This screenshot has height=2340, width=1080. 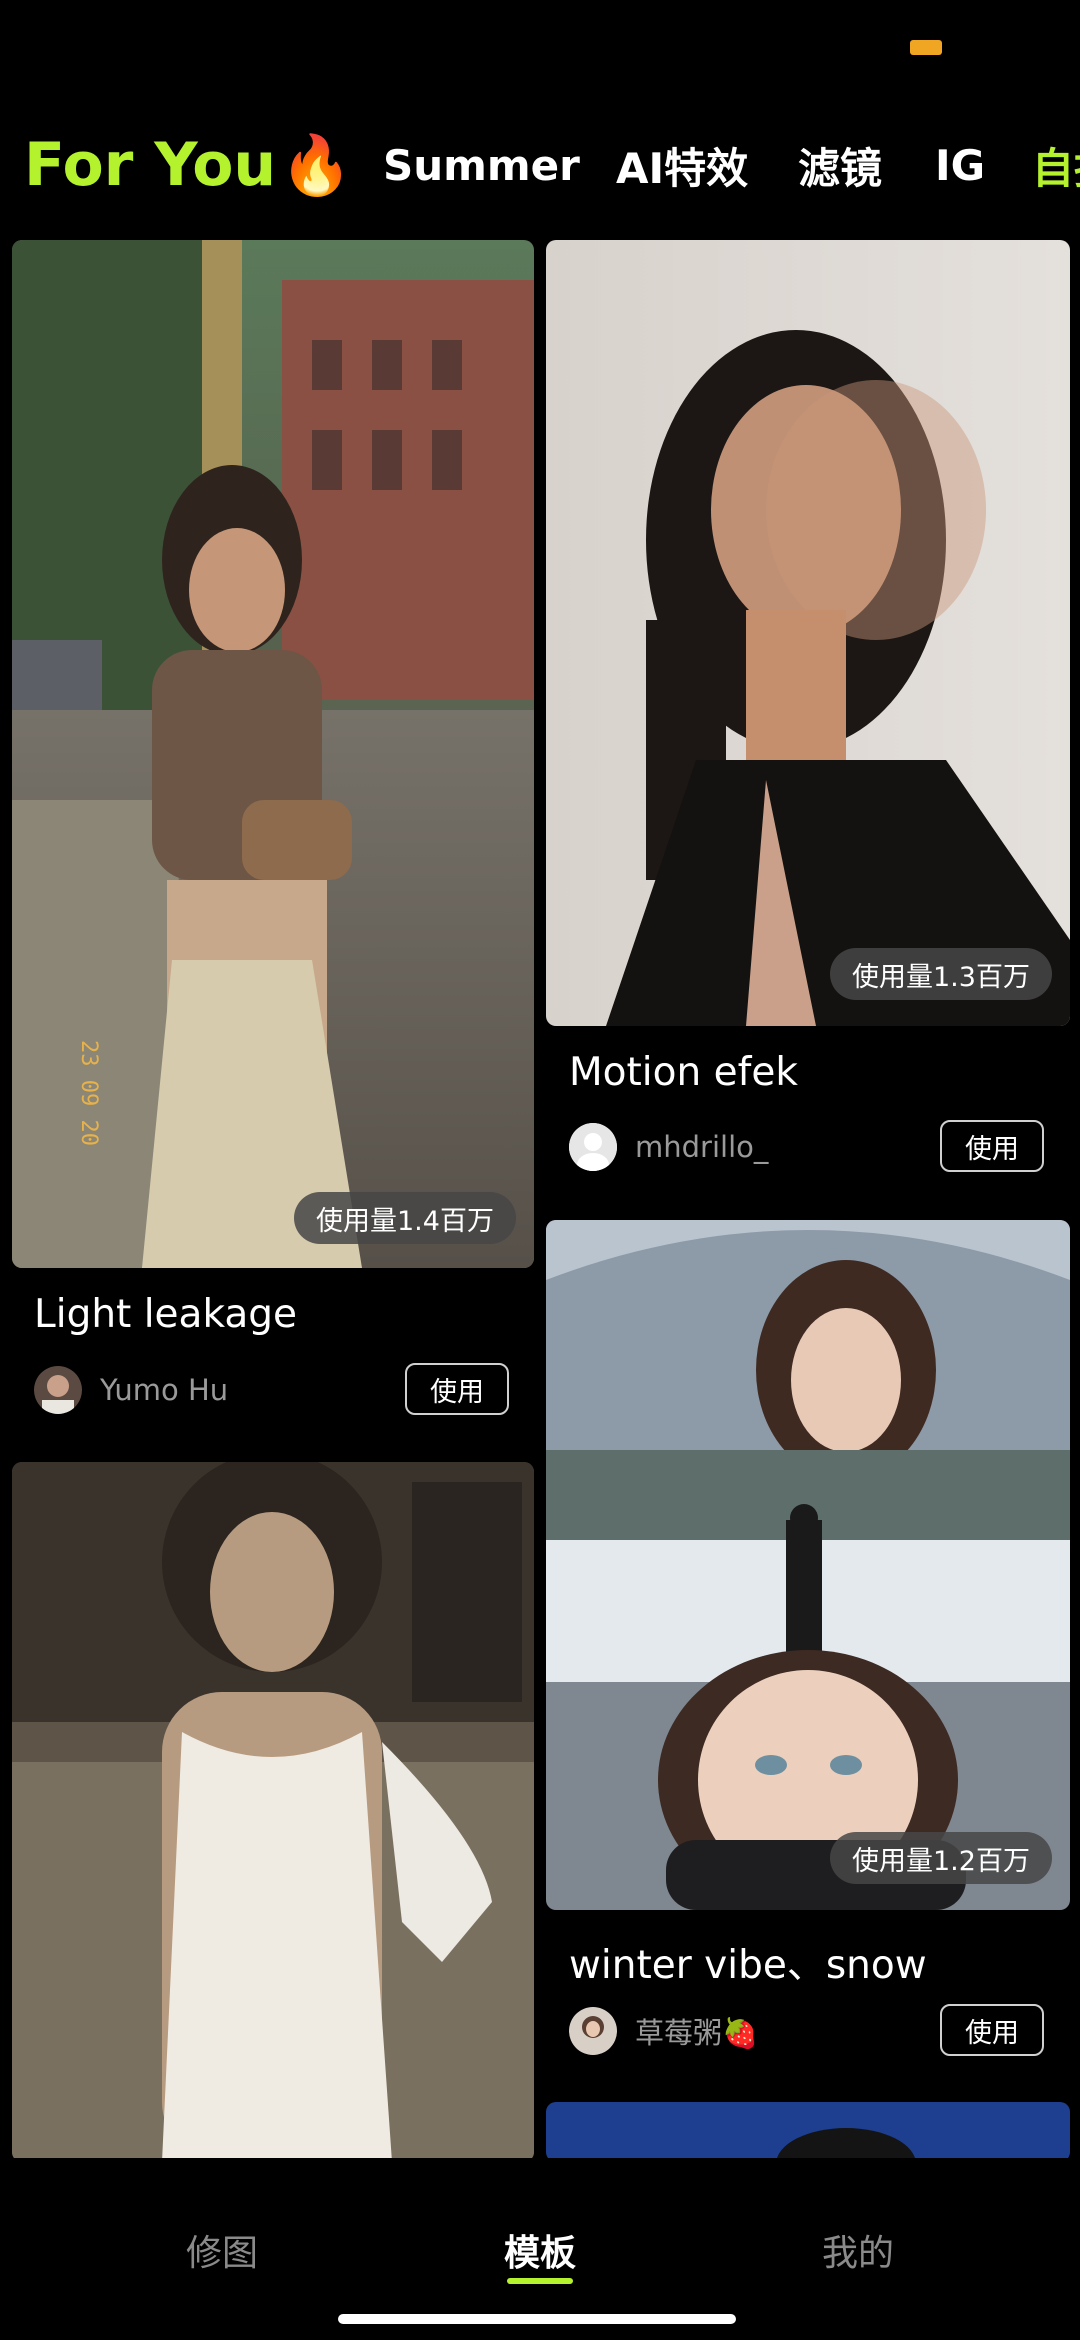 I want to click on tab-for-you: For You 🔥, so click(x=188, y=165).